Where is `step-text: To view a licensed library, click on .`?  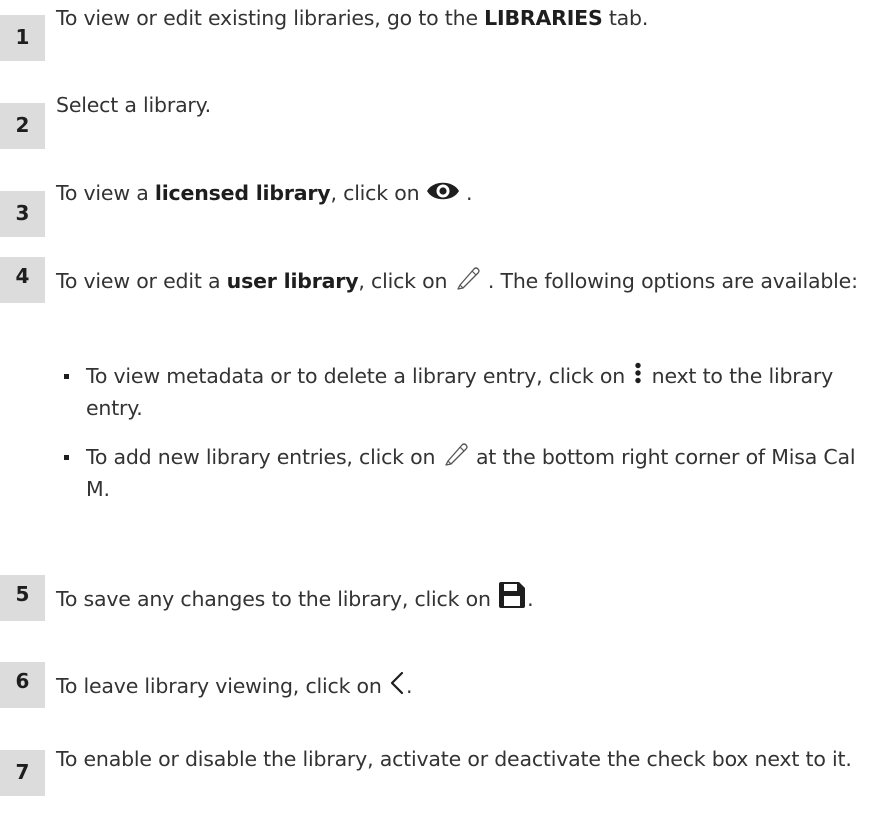 step-text: To view a licensed library, click on . is located at coordinates (464, 193).